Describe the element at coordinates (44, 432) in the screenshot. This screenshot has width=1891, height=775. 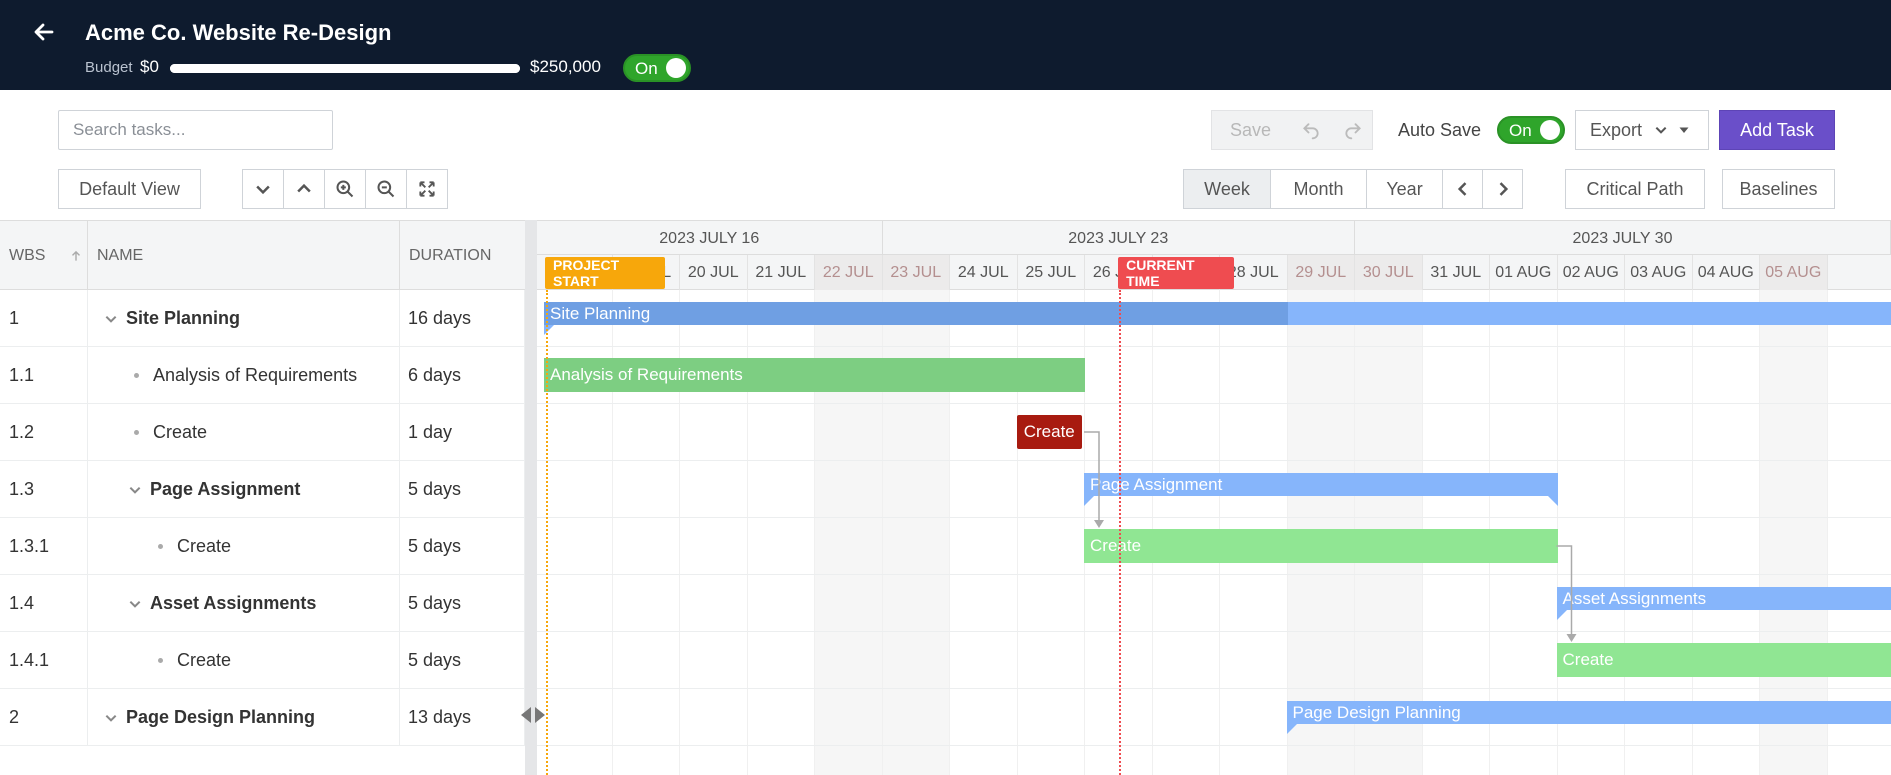
I see `task-wbs: 1.2` at that location.